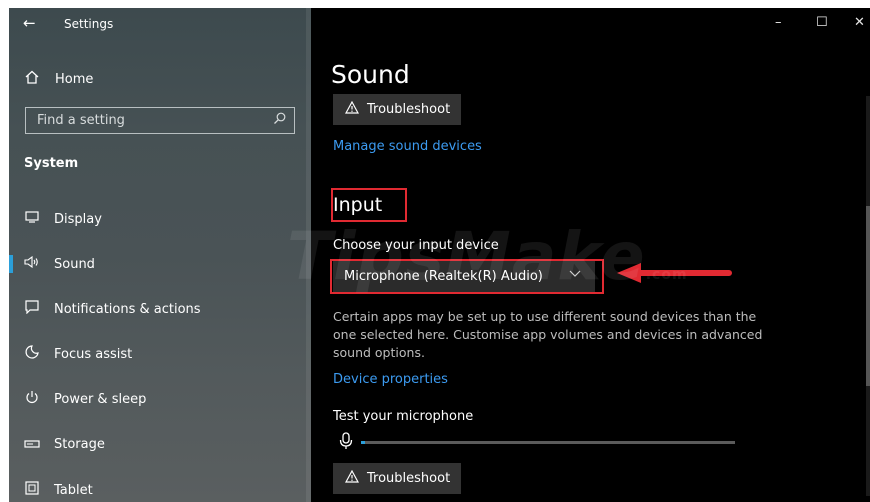  I want to click on troubleshoot-button: Troubleshoot, so click(397, 109).